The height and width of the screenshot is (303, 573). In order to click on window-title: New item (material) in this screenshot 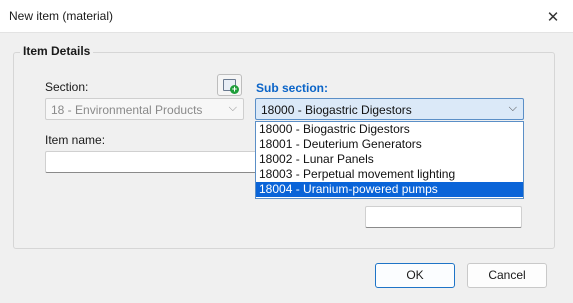, I will do `click(61, 16)`.